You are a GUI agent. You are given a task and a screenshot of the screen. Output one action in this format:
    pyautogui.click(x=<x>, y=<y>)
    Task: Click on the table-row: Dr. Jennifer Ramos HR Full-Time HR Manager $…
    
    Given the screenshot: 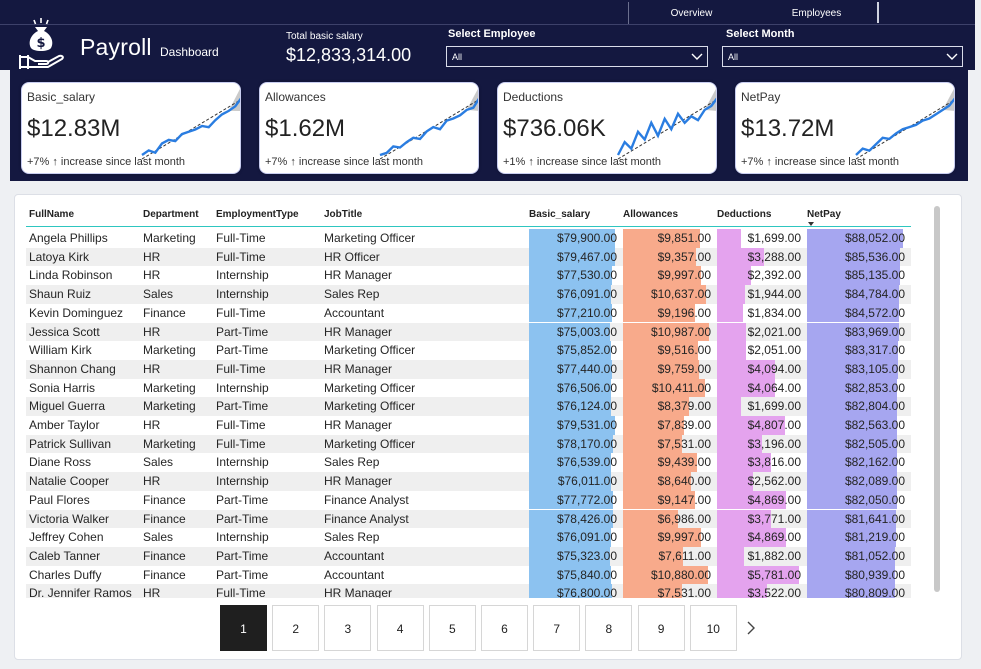 What is the action you would take?
    pyautogui.click(x=468, y=591)
    